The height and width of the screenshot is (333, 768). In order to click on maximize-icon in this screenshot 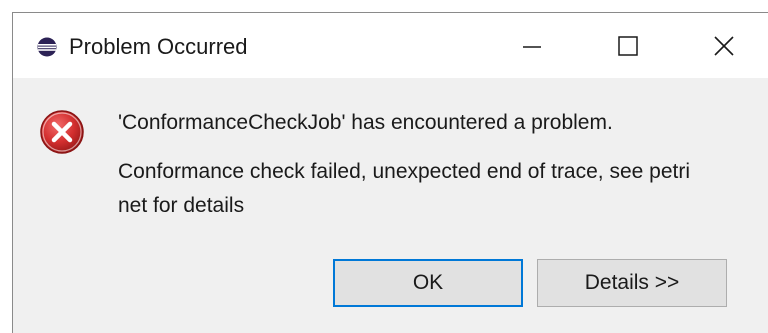, I will do `click(628, 46)`.